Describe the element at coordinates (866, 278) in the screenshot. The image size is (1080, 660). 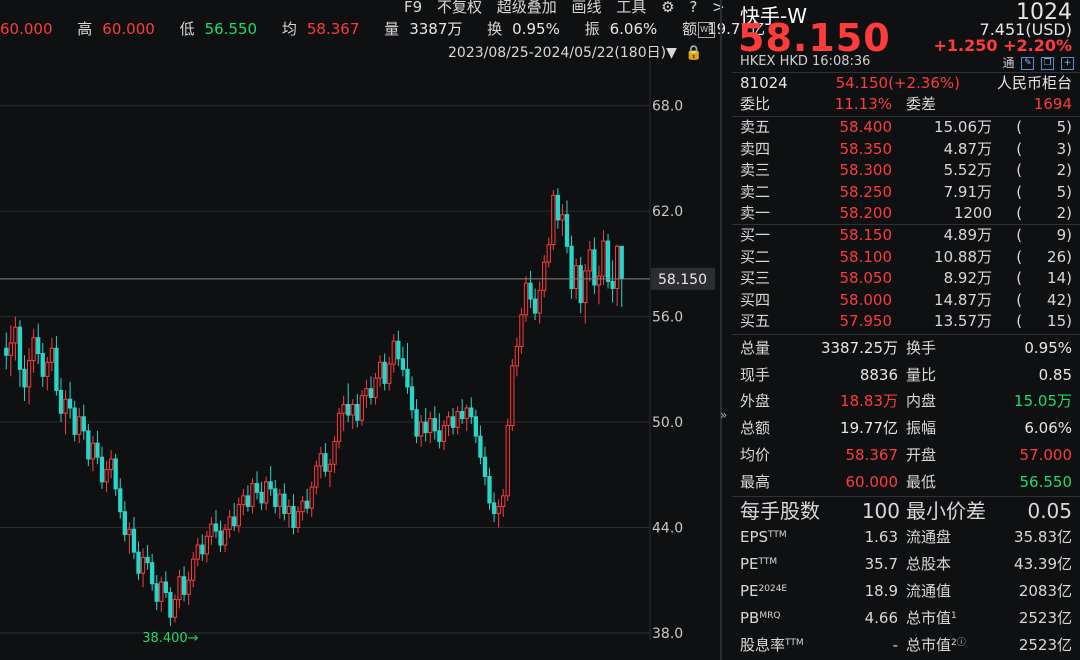
I see `bid-price: 58.050` at that location.